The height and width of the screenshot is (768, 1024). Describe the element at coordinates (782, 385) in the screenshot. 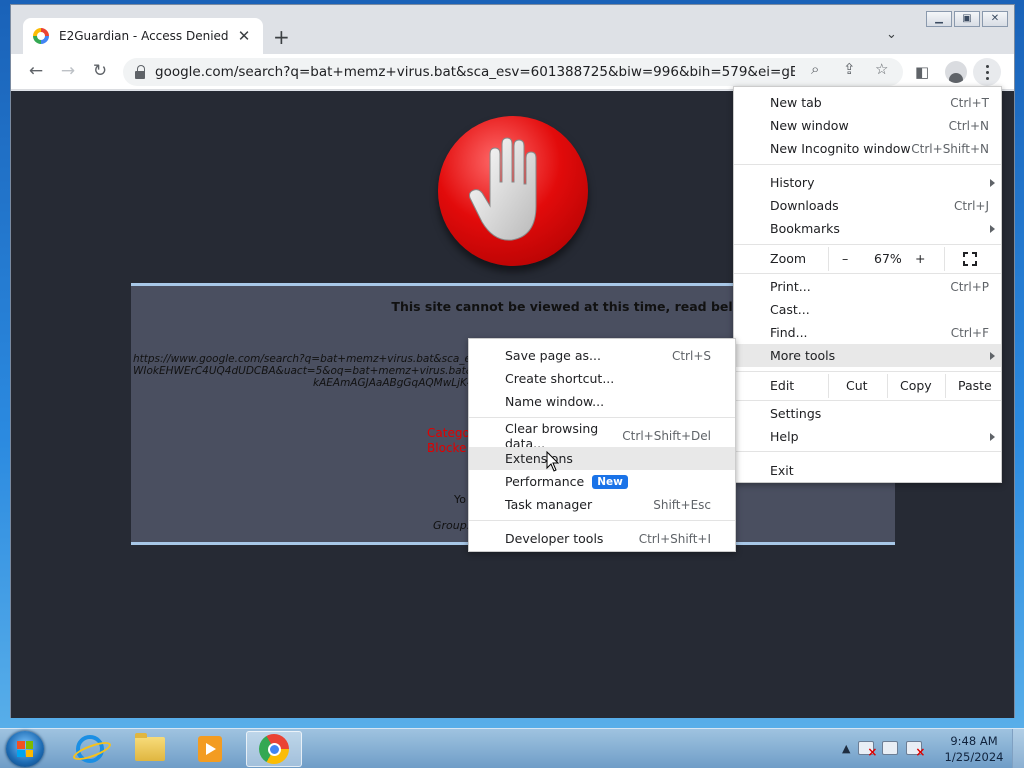

I see `edit-label: Edit` at that location.